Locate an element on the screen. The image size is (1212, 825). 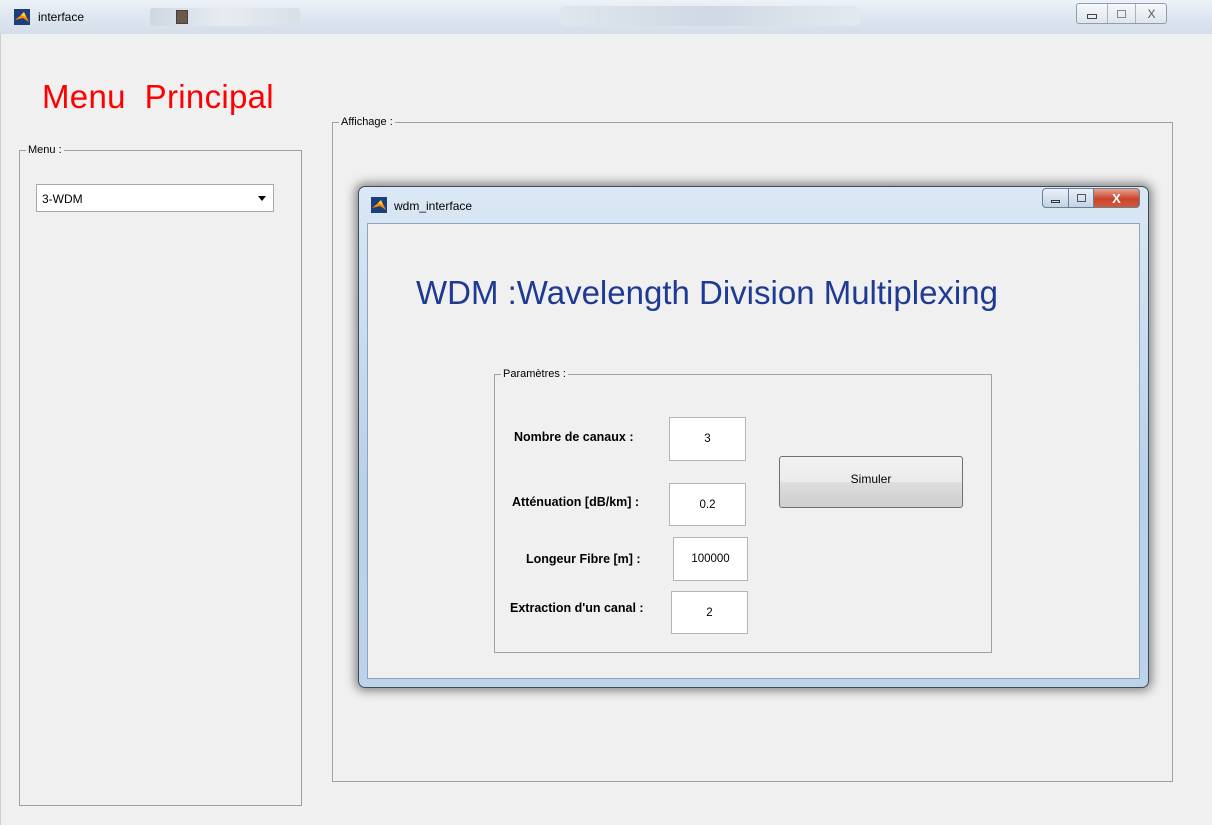
menu-select-value: 3-WDM is located at coordinates (62, 199).